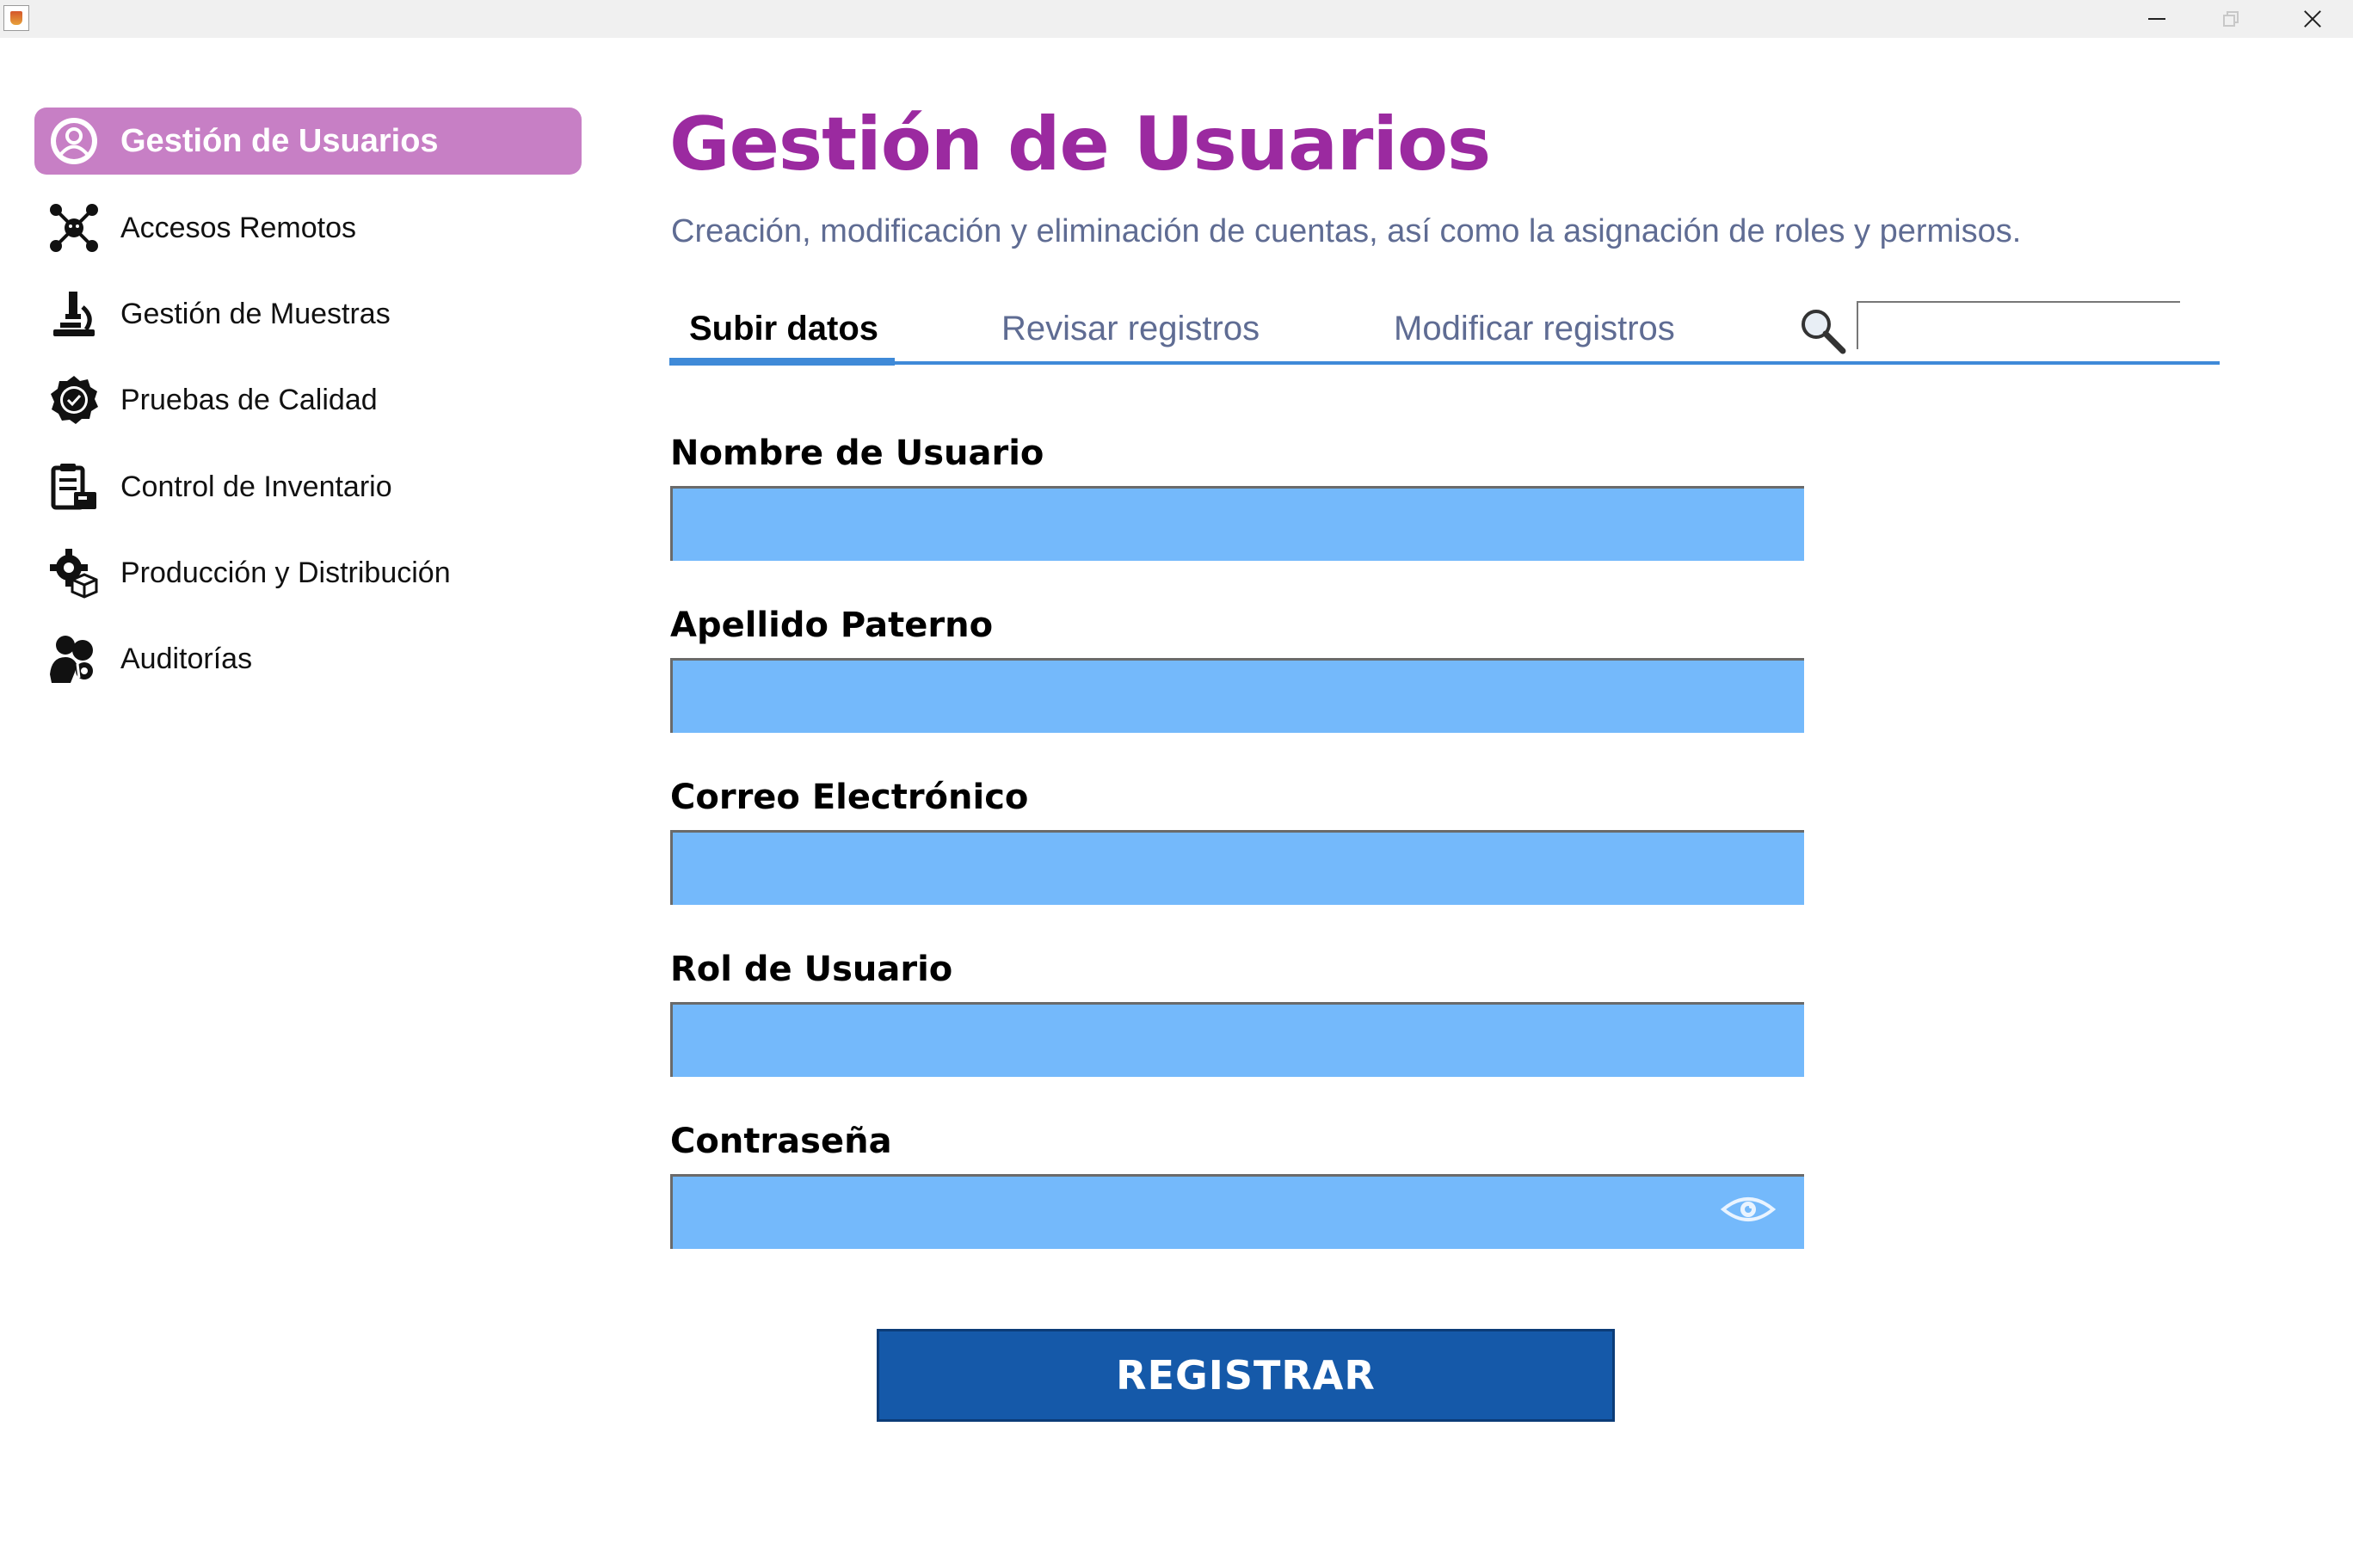 This screenshot has height=1568, width=2353. What do you see at coordinates (238, 228) in the screenshot?
I see `sidebar-item-label: Accesos Remotos` at bounding box center [238, 228].